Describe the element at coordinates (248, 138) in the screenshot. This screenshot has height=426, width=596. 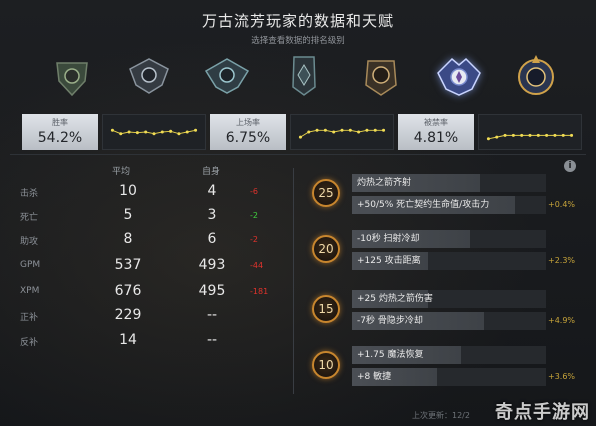
I see `stat-value: 6.75%` at that location.